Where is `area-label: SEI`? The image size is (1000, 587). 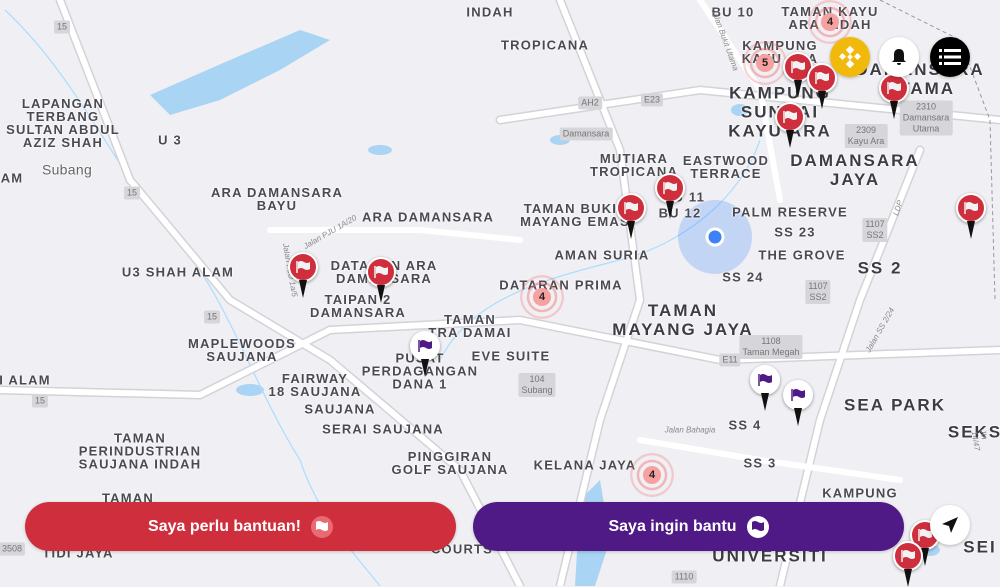
area-label: SEI is located at coordinates (980, 547).